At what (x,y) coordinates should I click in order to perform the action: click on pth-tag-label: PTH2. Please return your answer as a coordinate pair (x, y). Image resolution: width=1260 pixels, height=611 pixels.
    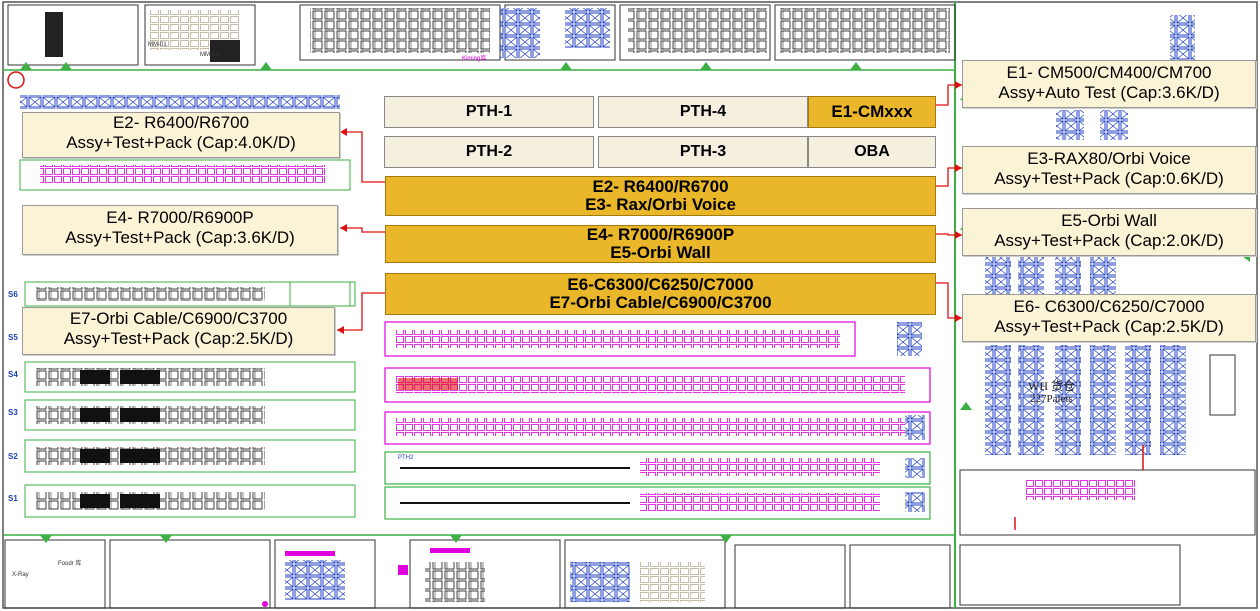
    Looking at the image, I should click on (406, 458).